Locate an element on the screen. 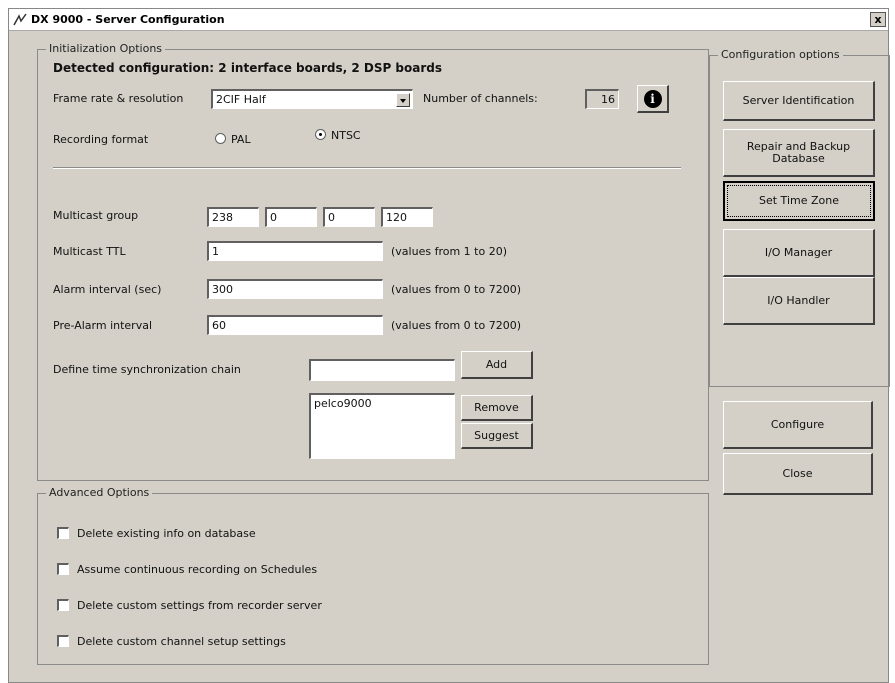  server-identification-button: Server Identification is located at coordinates (799, 101).